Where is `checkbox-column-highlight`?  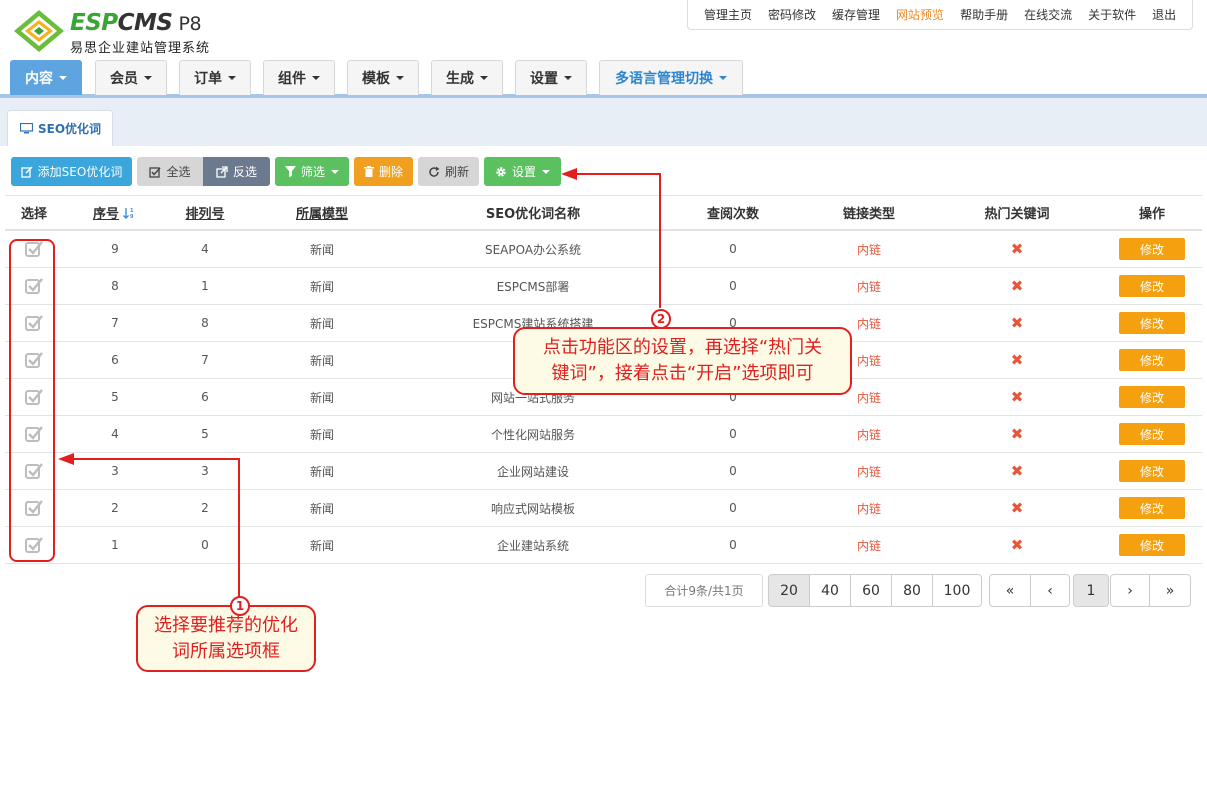
checkbox-column-highlight is located at coordinates (32, 400).